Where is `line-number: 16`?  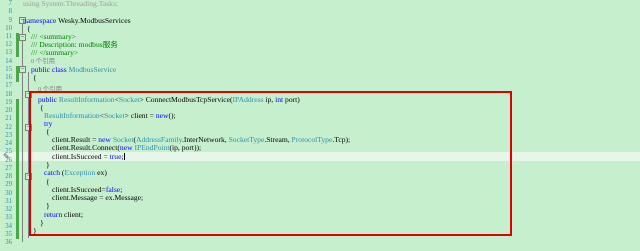
line-number: 16 is located at coordinates (8, 77).